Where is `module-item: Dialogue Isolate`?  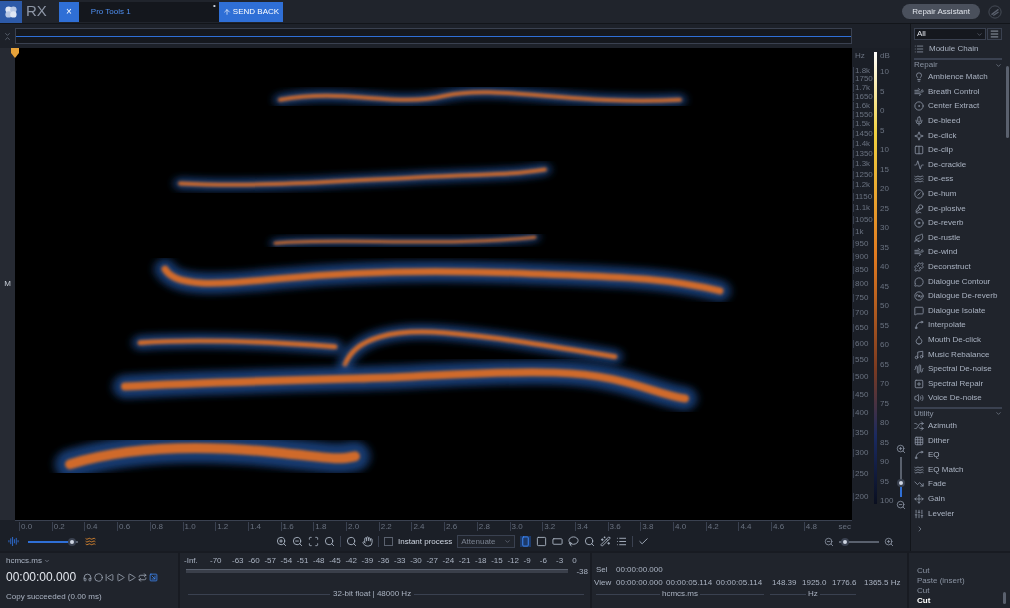
module-item: Dialogue Isolate is located at coordinates (960, 311).